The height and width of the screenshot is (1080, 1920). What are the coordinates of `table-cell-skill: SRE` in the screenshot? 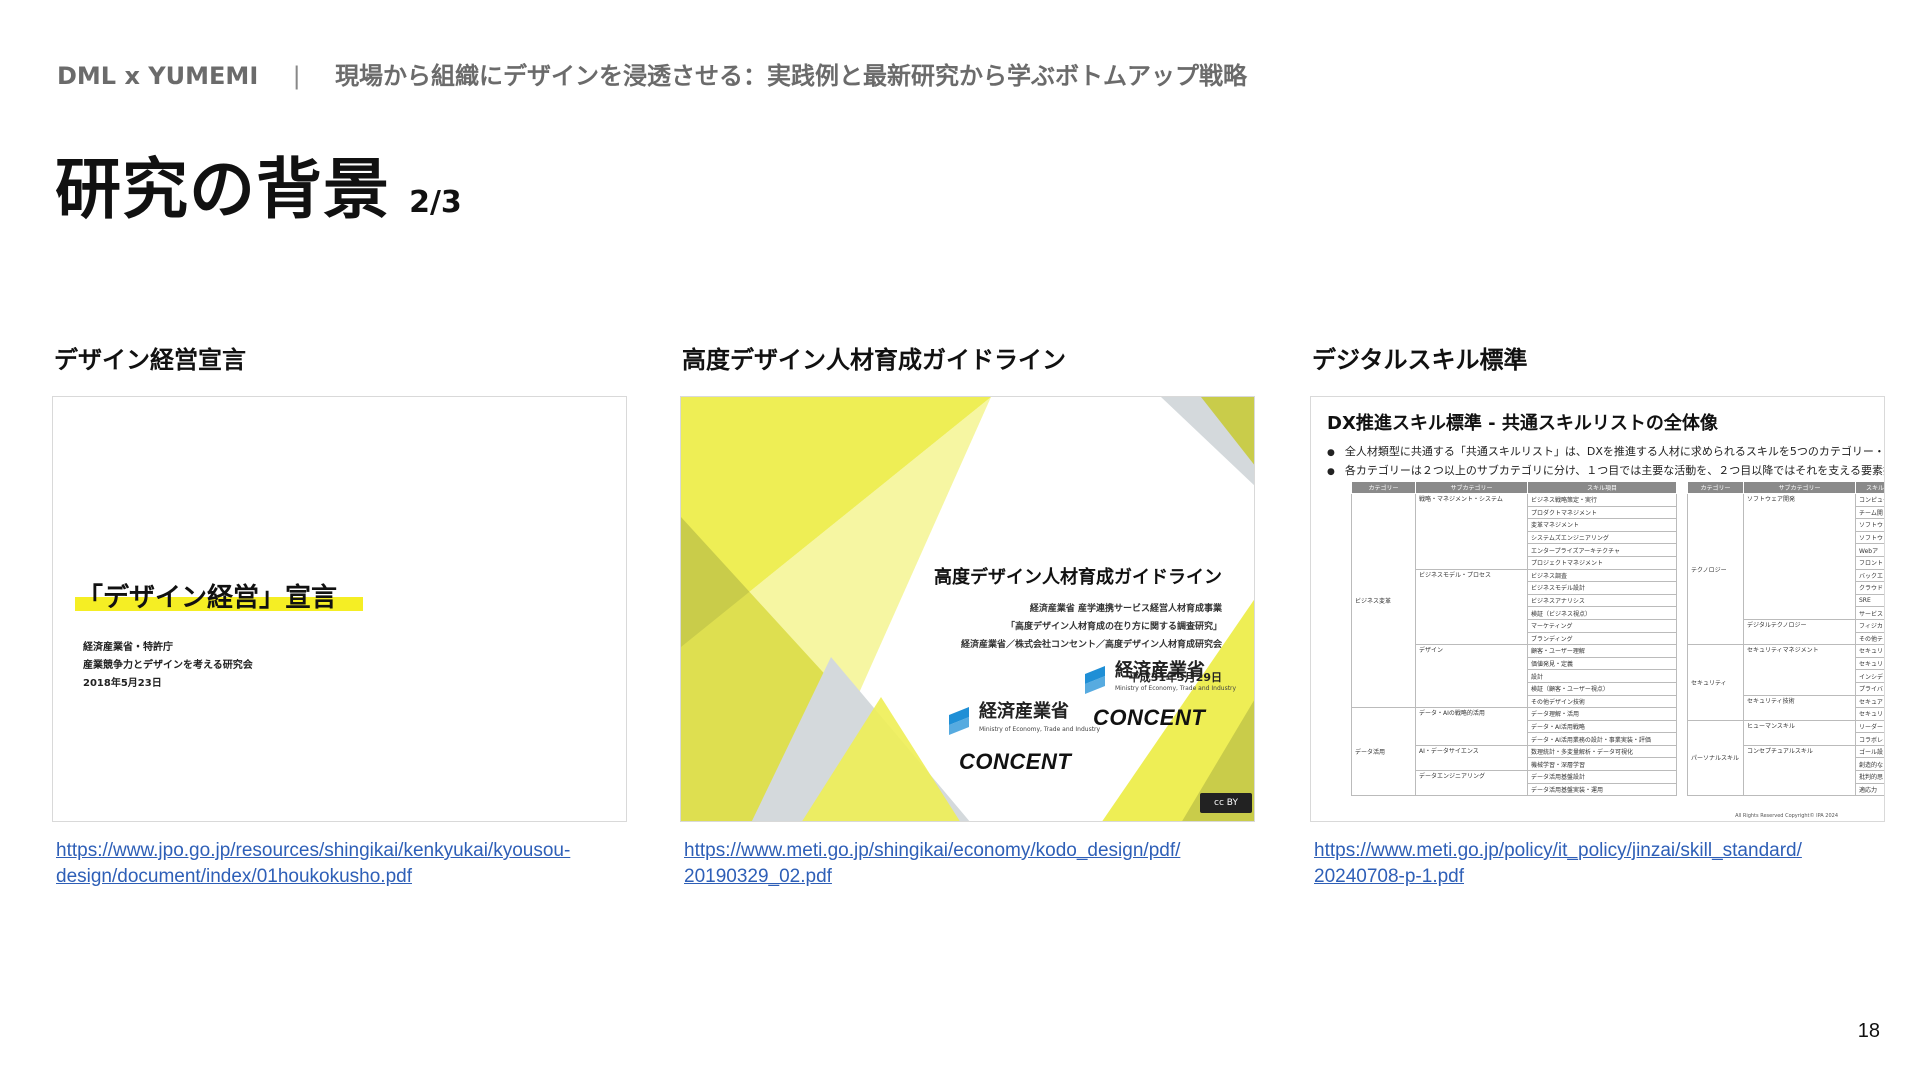 It's located at (1869, 600).